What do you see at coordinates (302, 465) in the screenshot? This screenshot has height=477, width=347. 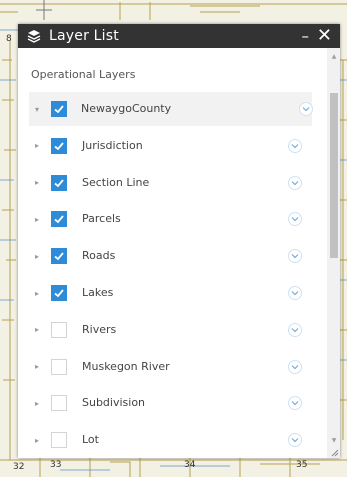 I see `map-section-label: 35` at bounding box center [302, 465].